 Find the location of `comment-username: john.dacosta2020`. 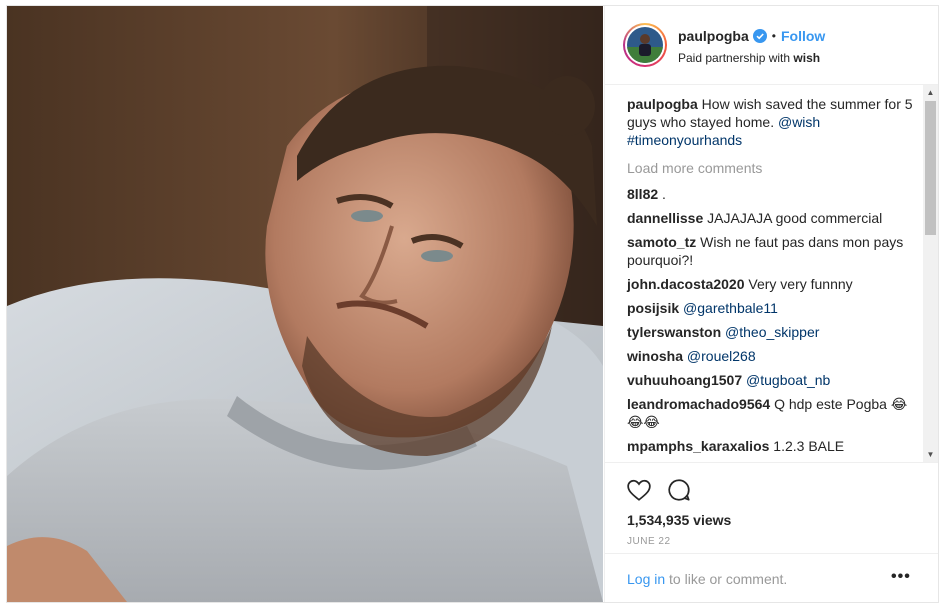

comment-username: john.dacosta2020 is located at coordinates (686, 284).